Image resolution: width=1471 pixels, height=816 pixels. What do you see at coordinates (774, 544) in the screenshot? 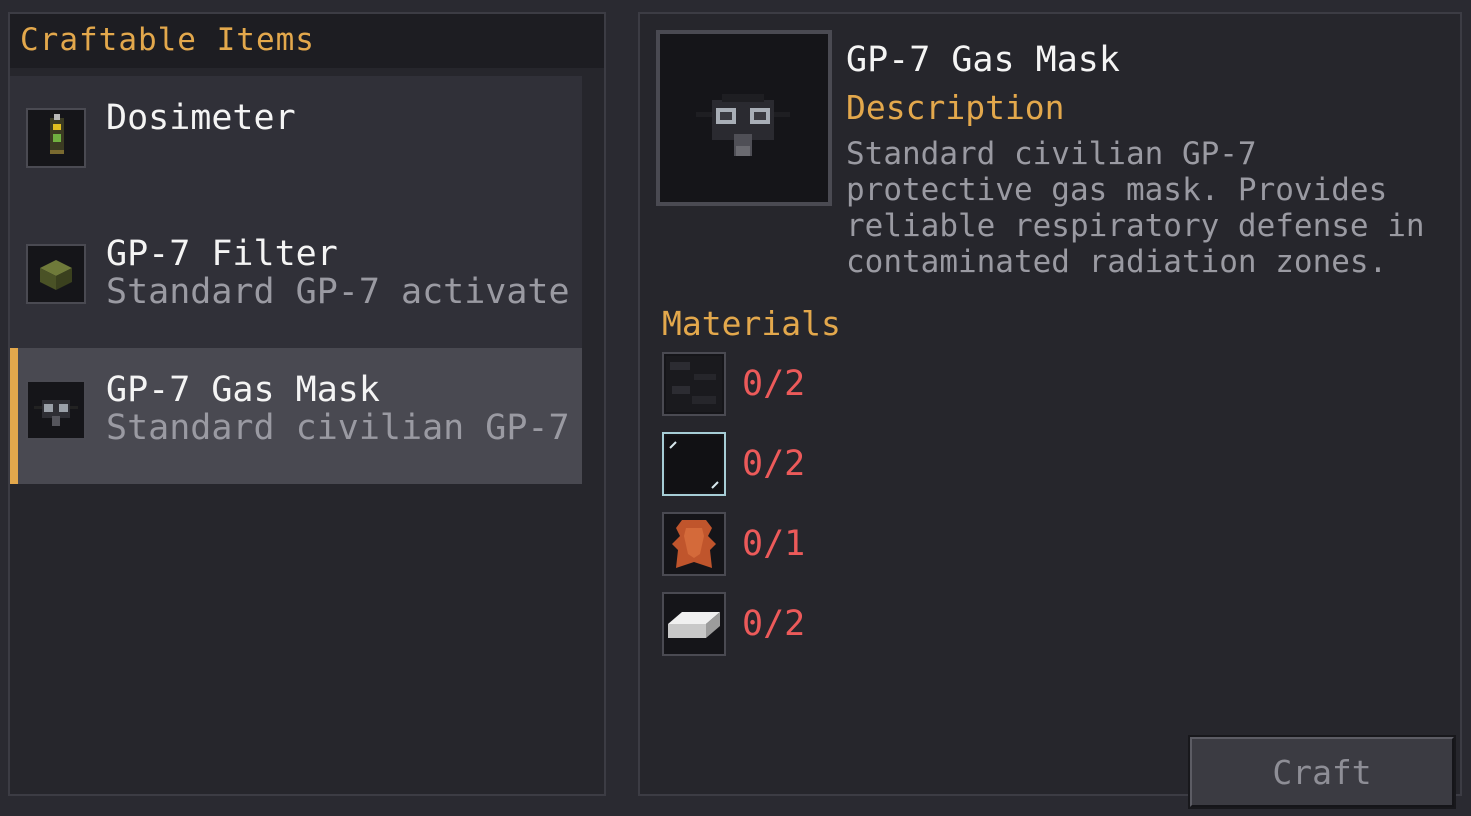
I see `material-count: 0/1` at bounding box center [774, 544].